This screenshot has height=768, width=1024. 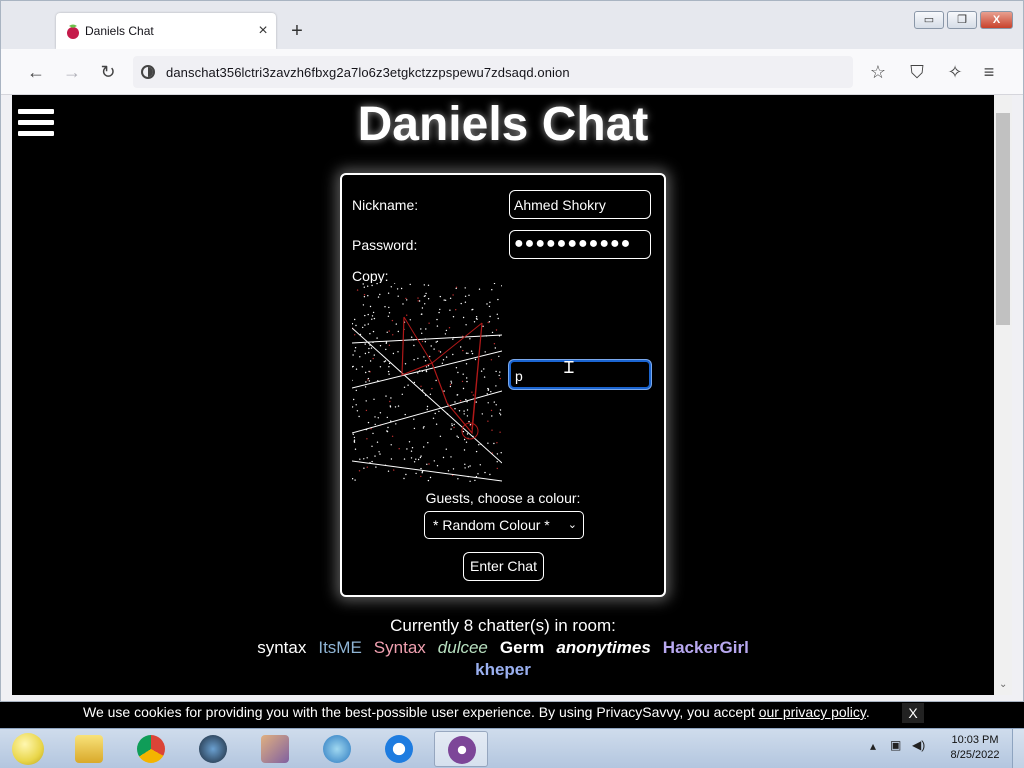 I want to click on chatters-heading: Currently 8 chatter(s) in room:, so click(x=503, y=625).